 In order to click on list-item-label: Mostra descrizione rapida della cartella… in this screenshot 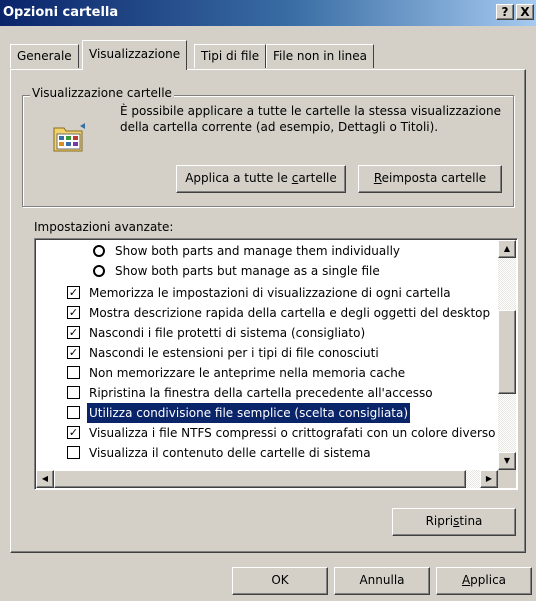, I will do `click(290, 313)`.